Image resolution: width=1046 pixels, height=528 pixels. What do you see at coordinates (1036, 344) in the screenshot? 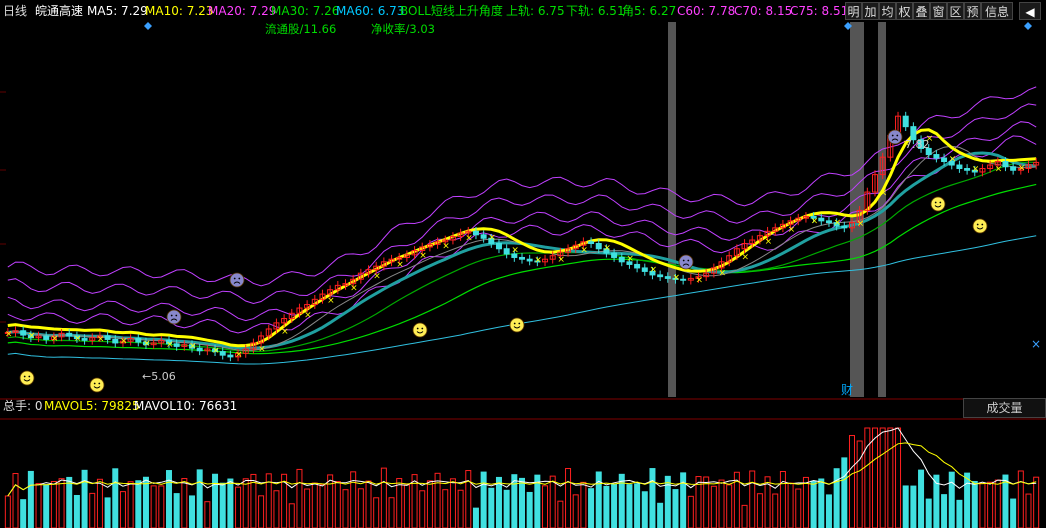
I see `crosshair-icon: ×` at bounding box center [1036, 344].